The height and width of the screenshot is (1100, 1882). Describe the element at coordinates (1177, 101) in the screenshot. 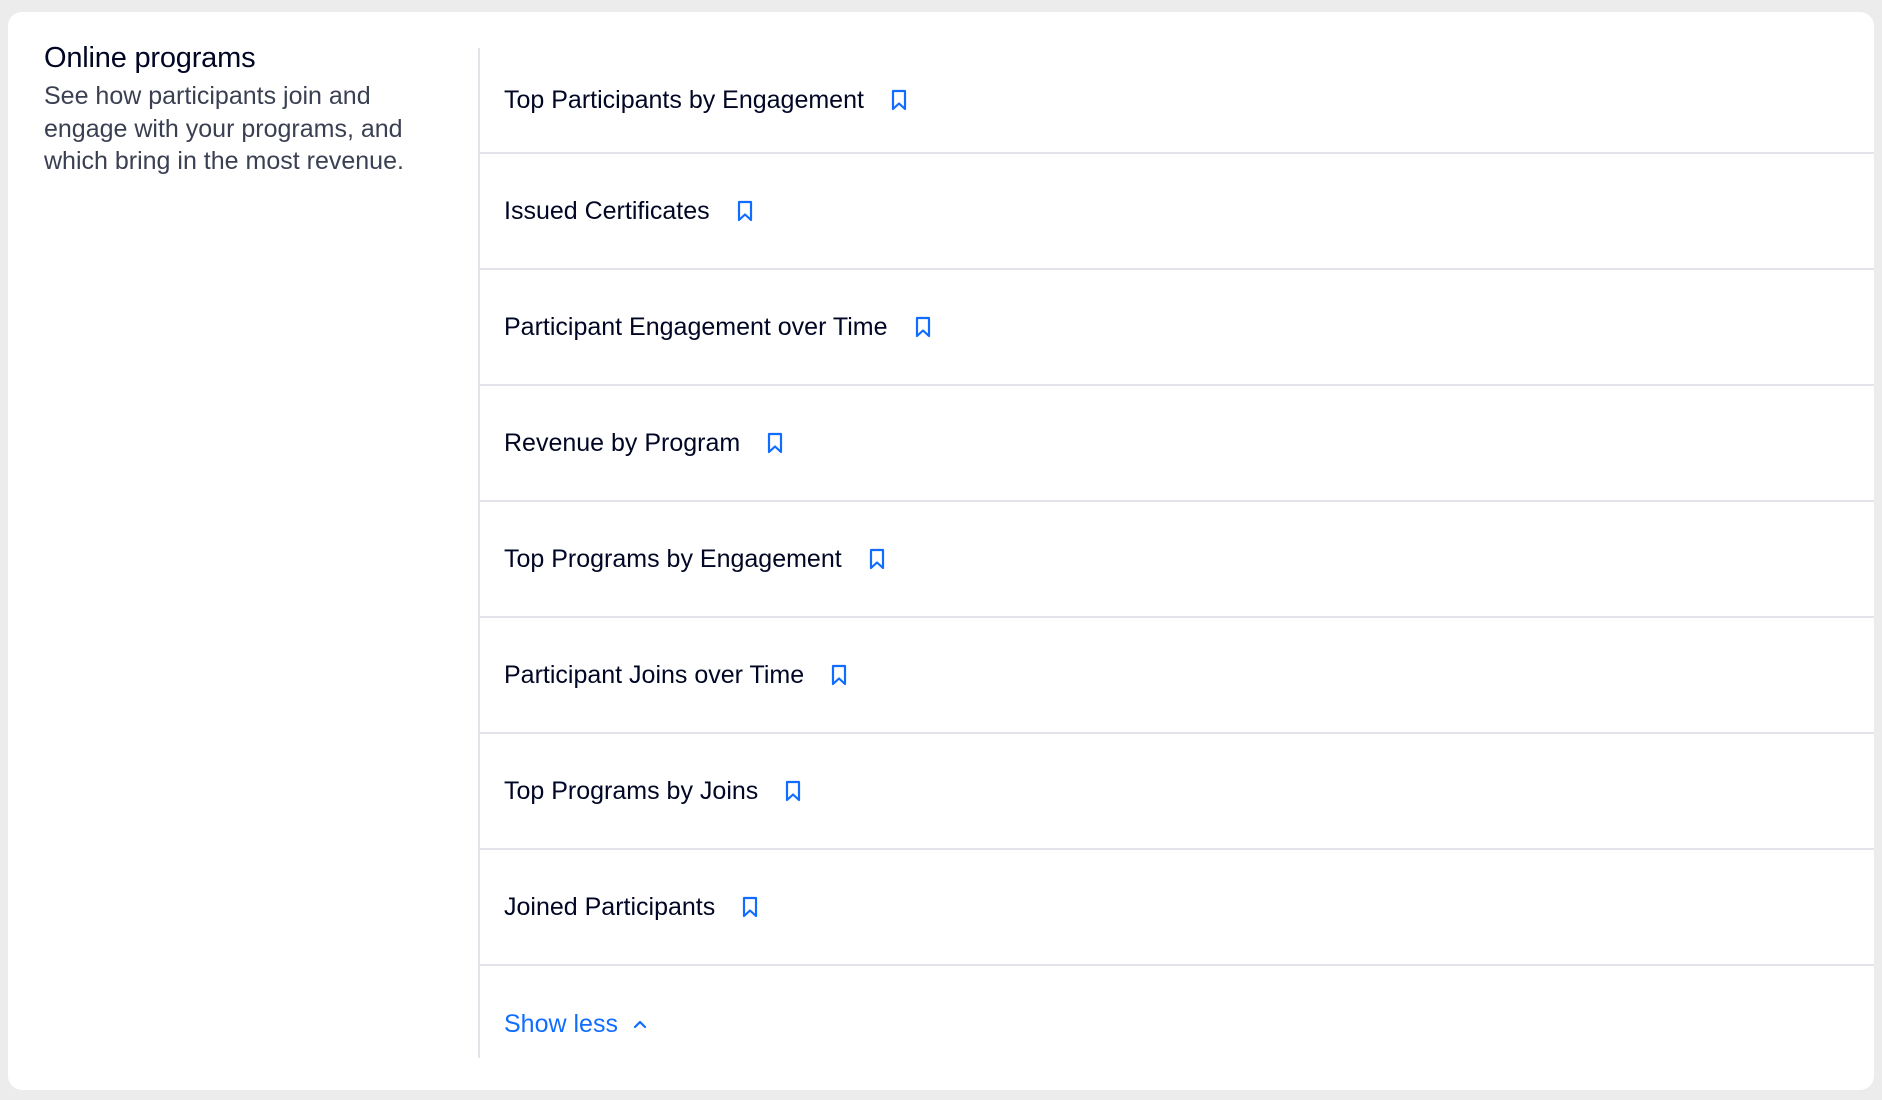

I see `report-row-top-participants-by-engagement: Top Participants by Engagement` at that location.